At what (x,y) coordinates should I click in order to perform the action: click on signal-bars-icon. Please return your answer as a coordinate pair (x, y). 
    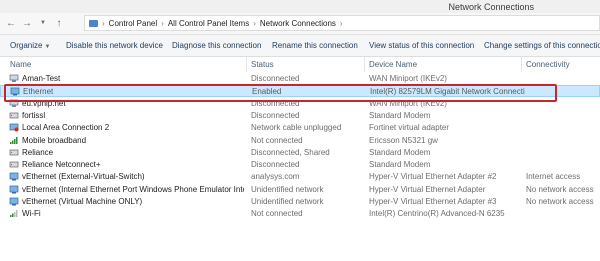
    Looking at the image, I should click on (14, 140).